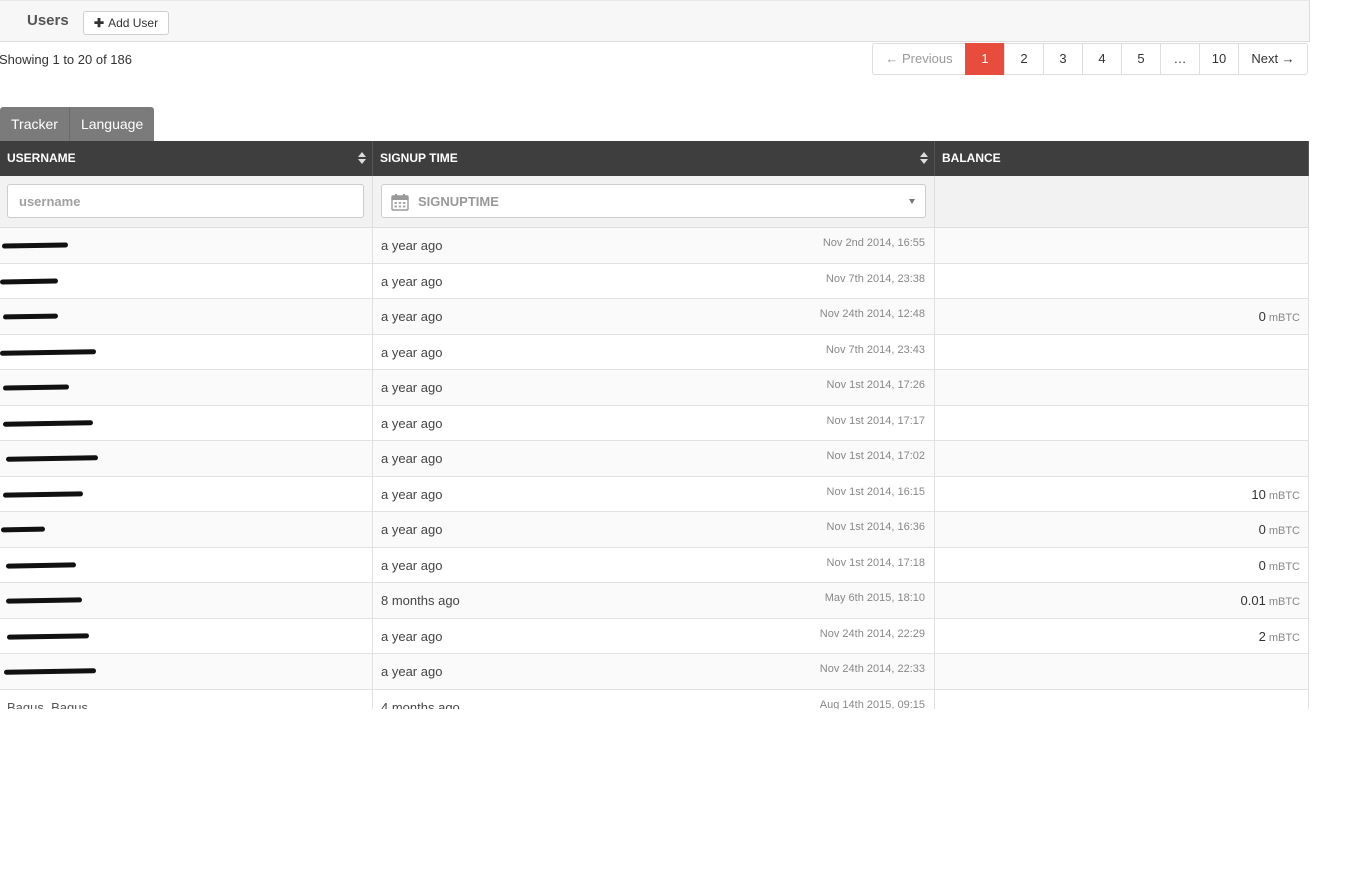  I want to click on signup-time-filter-select: SIGNUPTIME, so click(653, 201).